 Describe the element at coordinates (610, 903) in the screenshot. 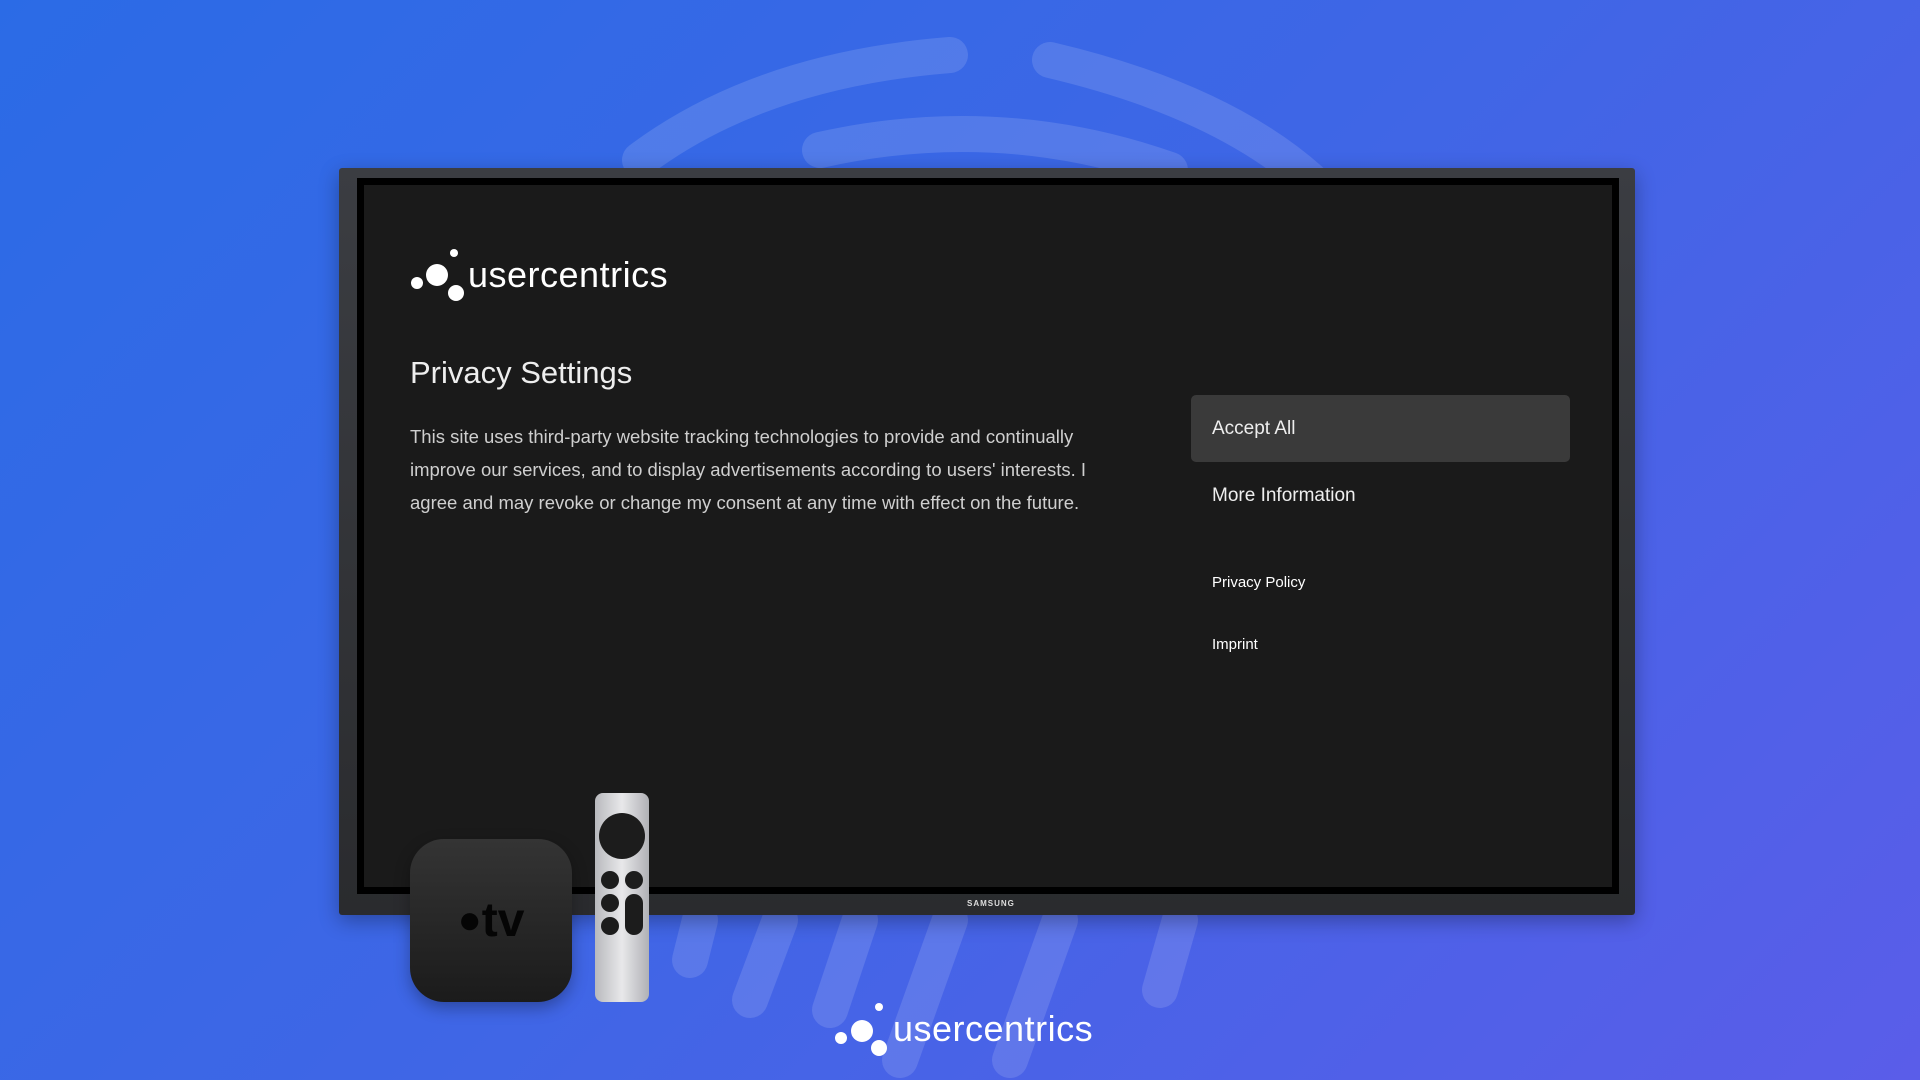

I see `play-pause-button-icon` at that location.